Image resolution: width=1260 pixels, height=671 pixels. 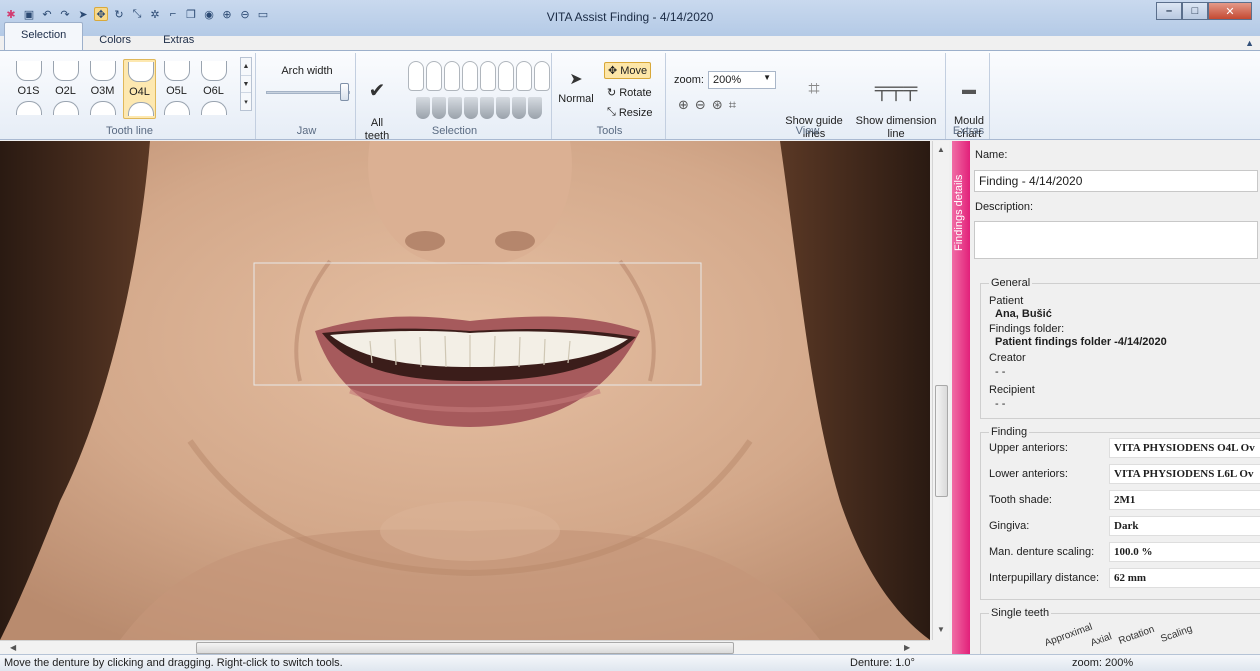 I want to click on patient-label: Patient, so click(x=1006, y=301).